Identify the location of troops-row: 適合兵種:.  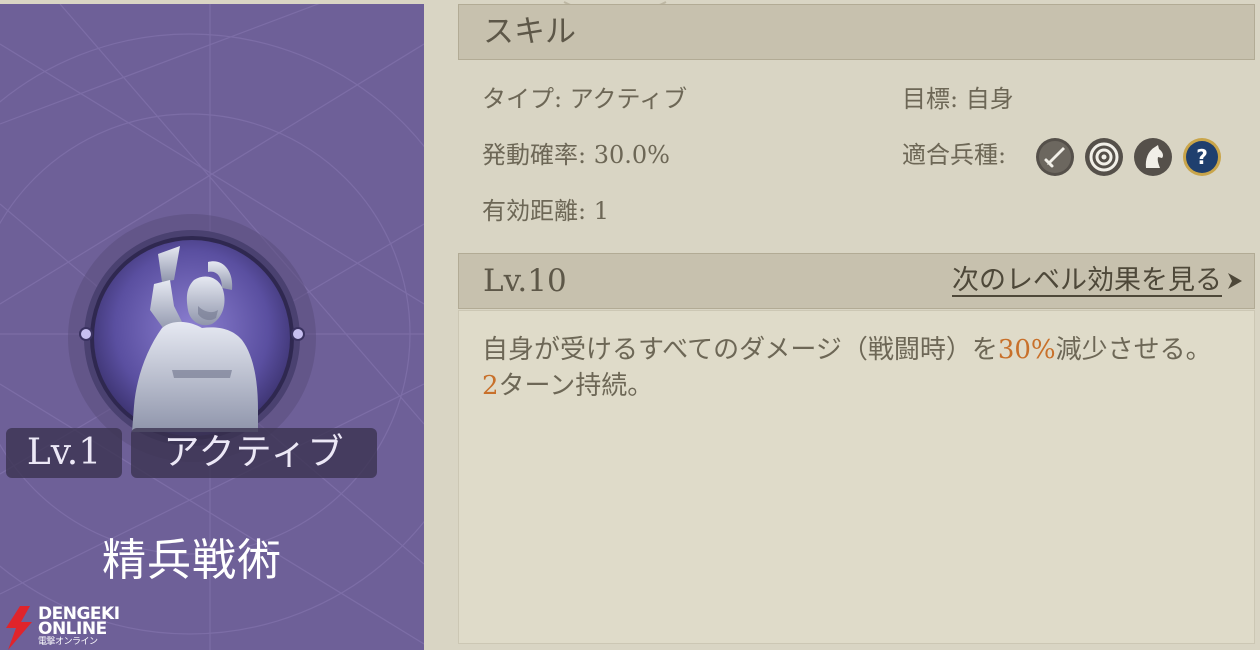
(954, 155).